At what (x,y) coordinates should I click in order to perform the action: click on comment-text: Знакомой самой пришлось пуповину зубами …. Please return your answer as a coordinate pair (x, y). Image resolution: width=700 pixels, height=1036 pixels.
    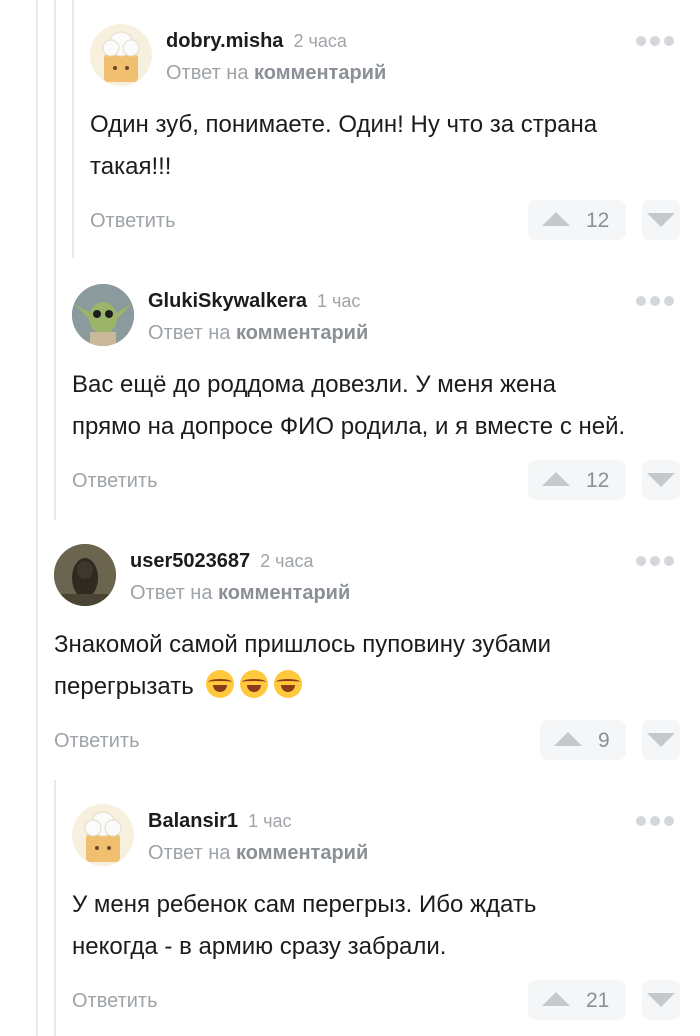
    Looking at the image, I should click on (303, 665).